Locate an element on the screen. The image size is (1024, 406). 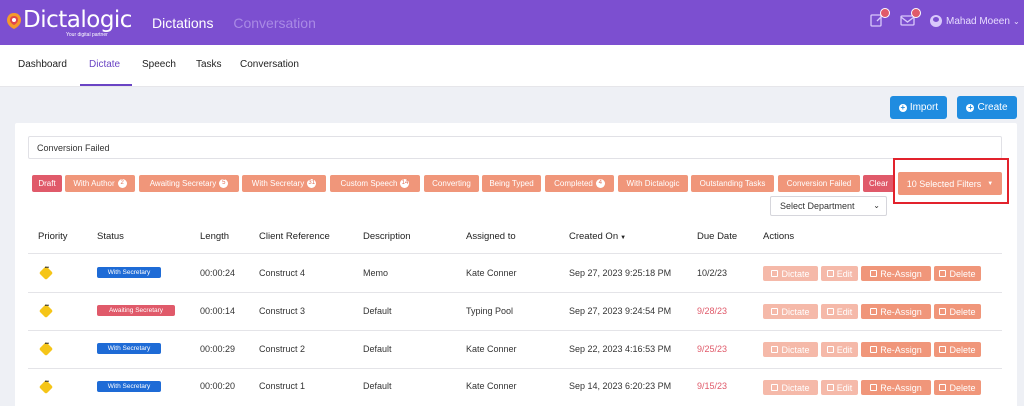
department-select: Select Department ⌄ is located at coordinates (828, 206).